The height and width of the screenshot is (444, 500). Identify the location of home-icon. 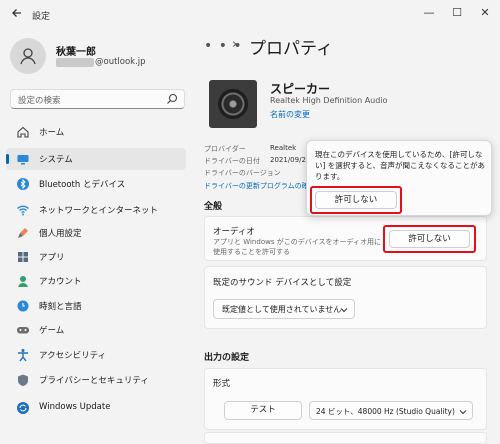
(23, 132).